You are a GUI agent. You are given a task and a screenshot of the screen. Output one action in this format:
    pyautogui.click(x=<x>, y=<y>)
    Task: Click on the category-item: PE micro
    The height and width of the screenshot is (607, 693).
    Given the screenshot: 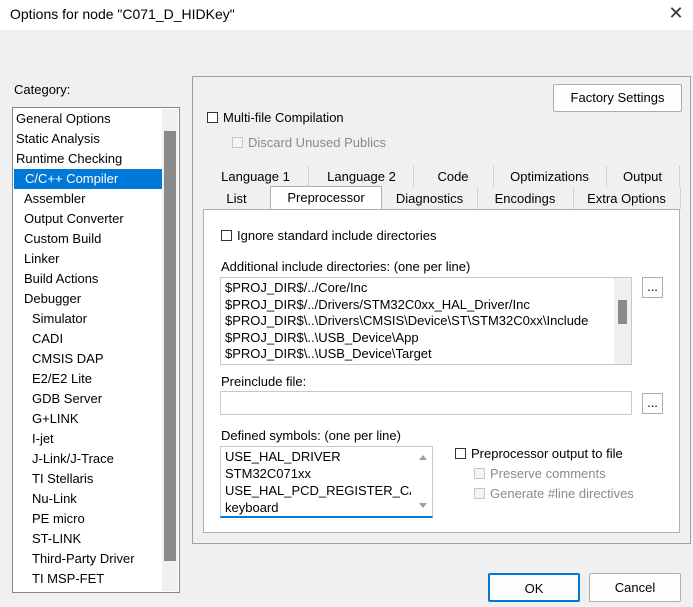 What is the action you would take?
    pyautogui.click(x=49, y=519)
    